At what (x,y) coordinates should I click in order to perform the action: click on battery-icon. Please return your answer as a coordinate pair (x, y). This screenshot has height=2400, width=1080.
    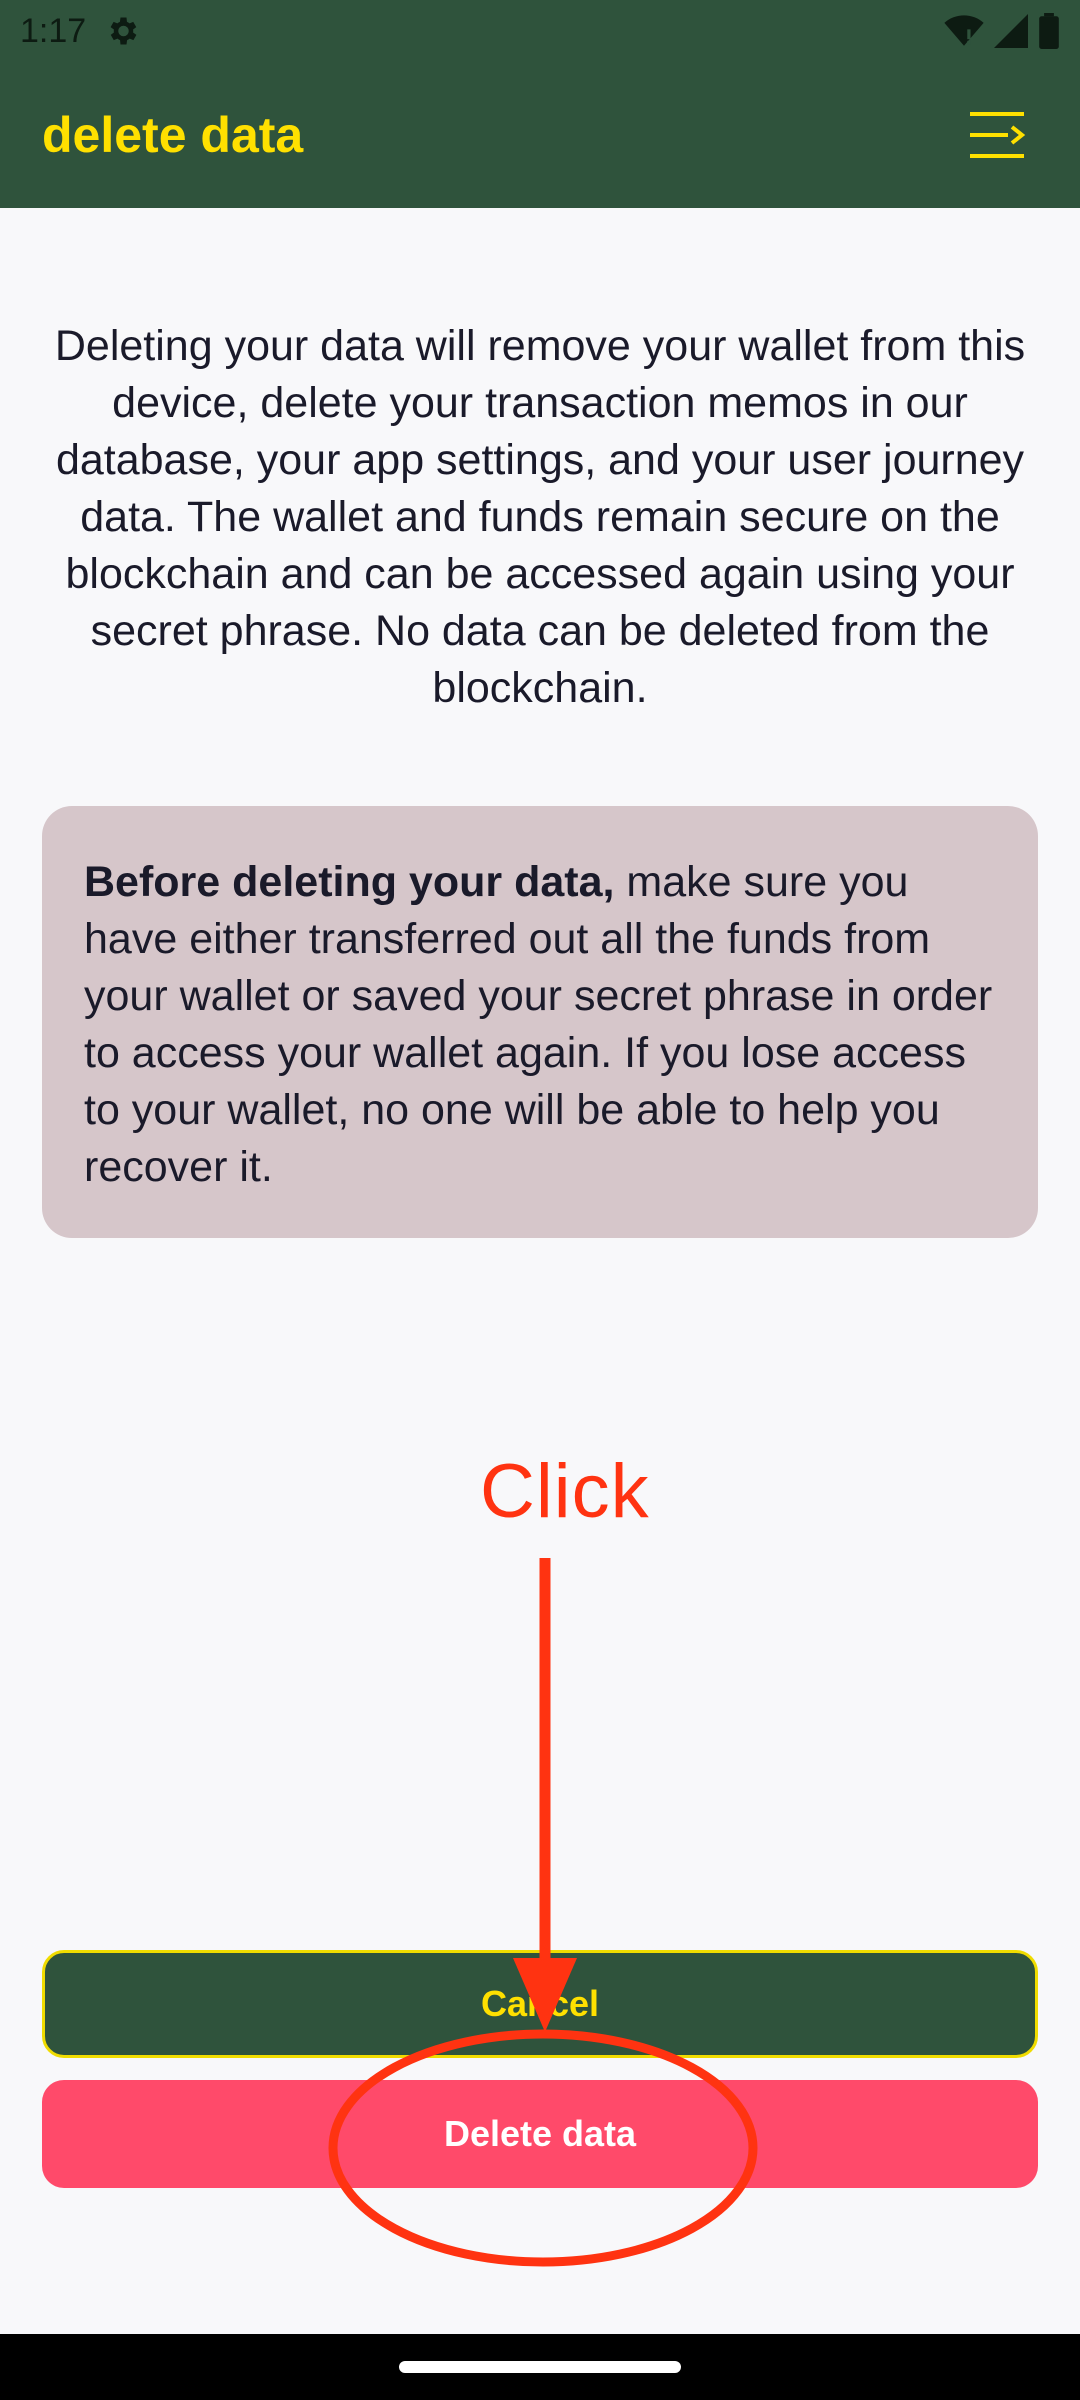
    Looking at the image, I should click on (1049, 31).